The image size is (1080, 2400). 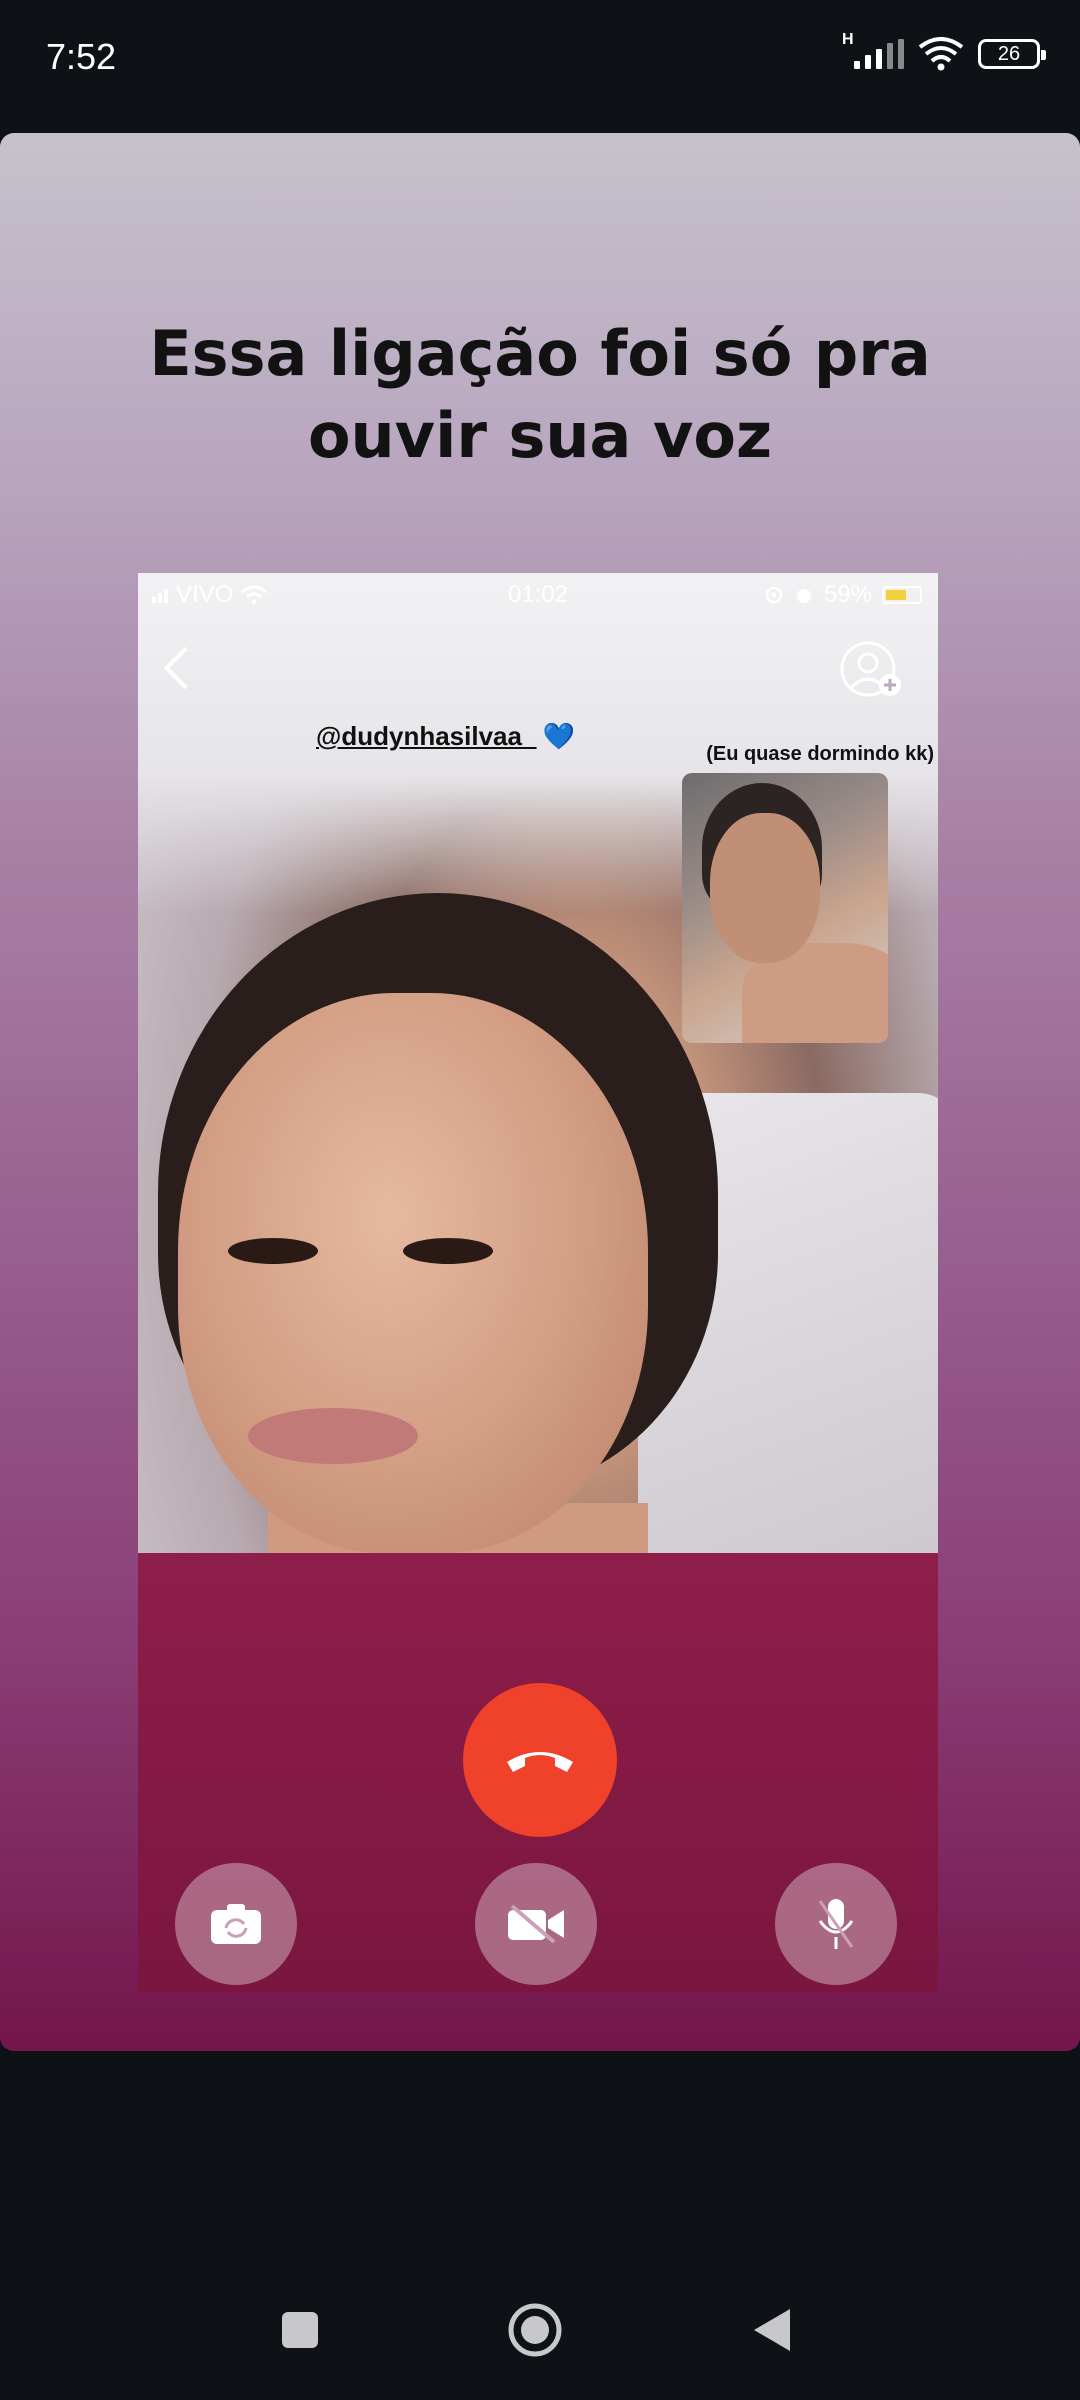 What do you see at coordinates (540, 435) in the screenshot?
I see `caption-line-2: ouvir sua voz` at bounding box center [540, 435].